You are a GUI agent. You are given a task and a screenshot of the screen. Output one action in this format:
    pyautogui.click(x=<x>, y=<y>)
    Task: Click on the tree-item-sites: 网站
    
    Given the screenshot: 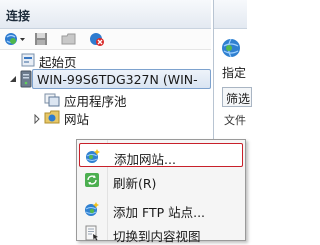 What is the action you would take?
    pyautogui.click(x=74, y=118)
    